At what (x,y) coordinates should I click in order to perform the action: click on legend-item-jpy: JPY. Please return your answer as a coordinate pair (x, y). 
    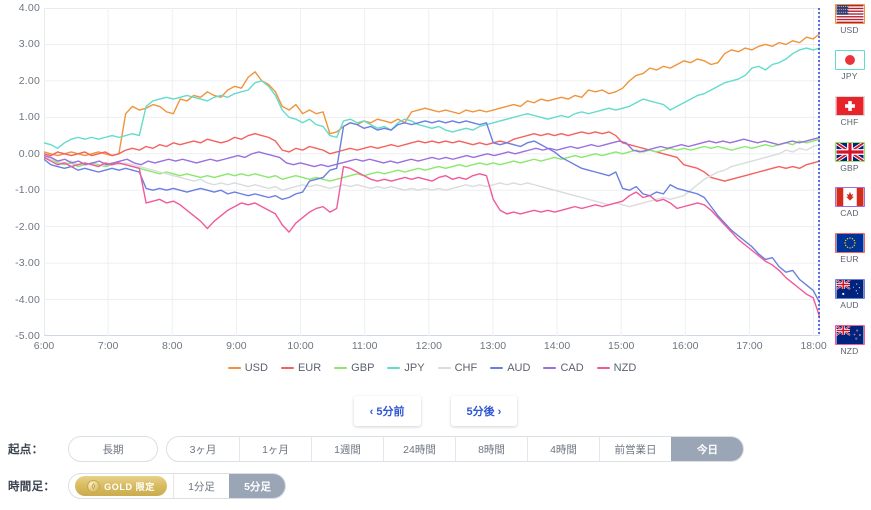
    Looking at the image, I should click on (406, 368).